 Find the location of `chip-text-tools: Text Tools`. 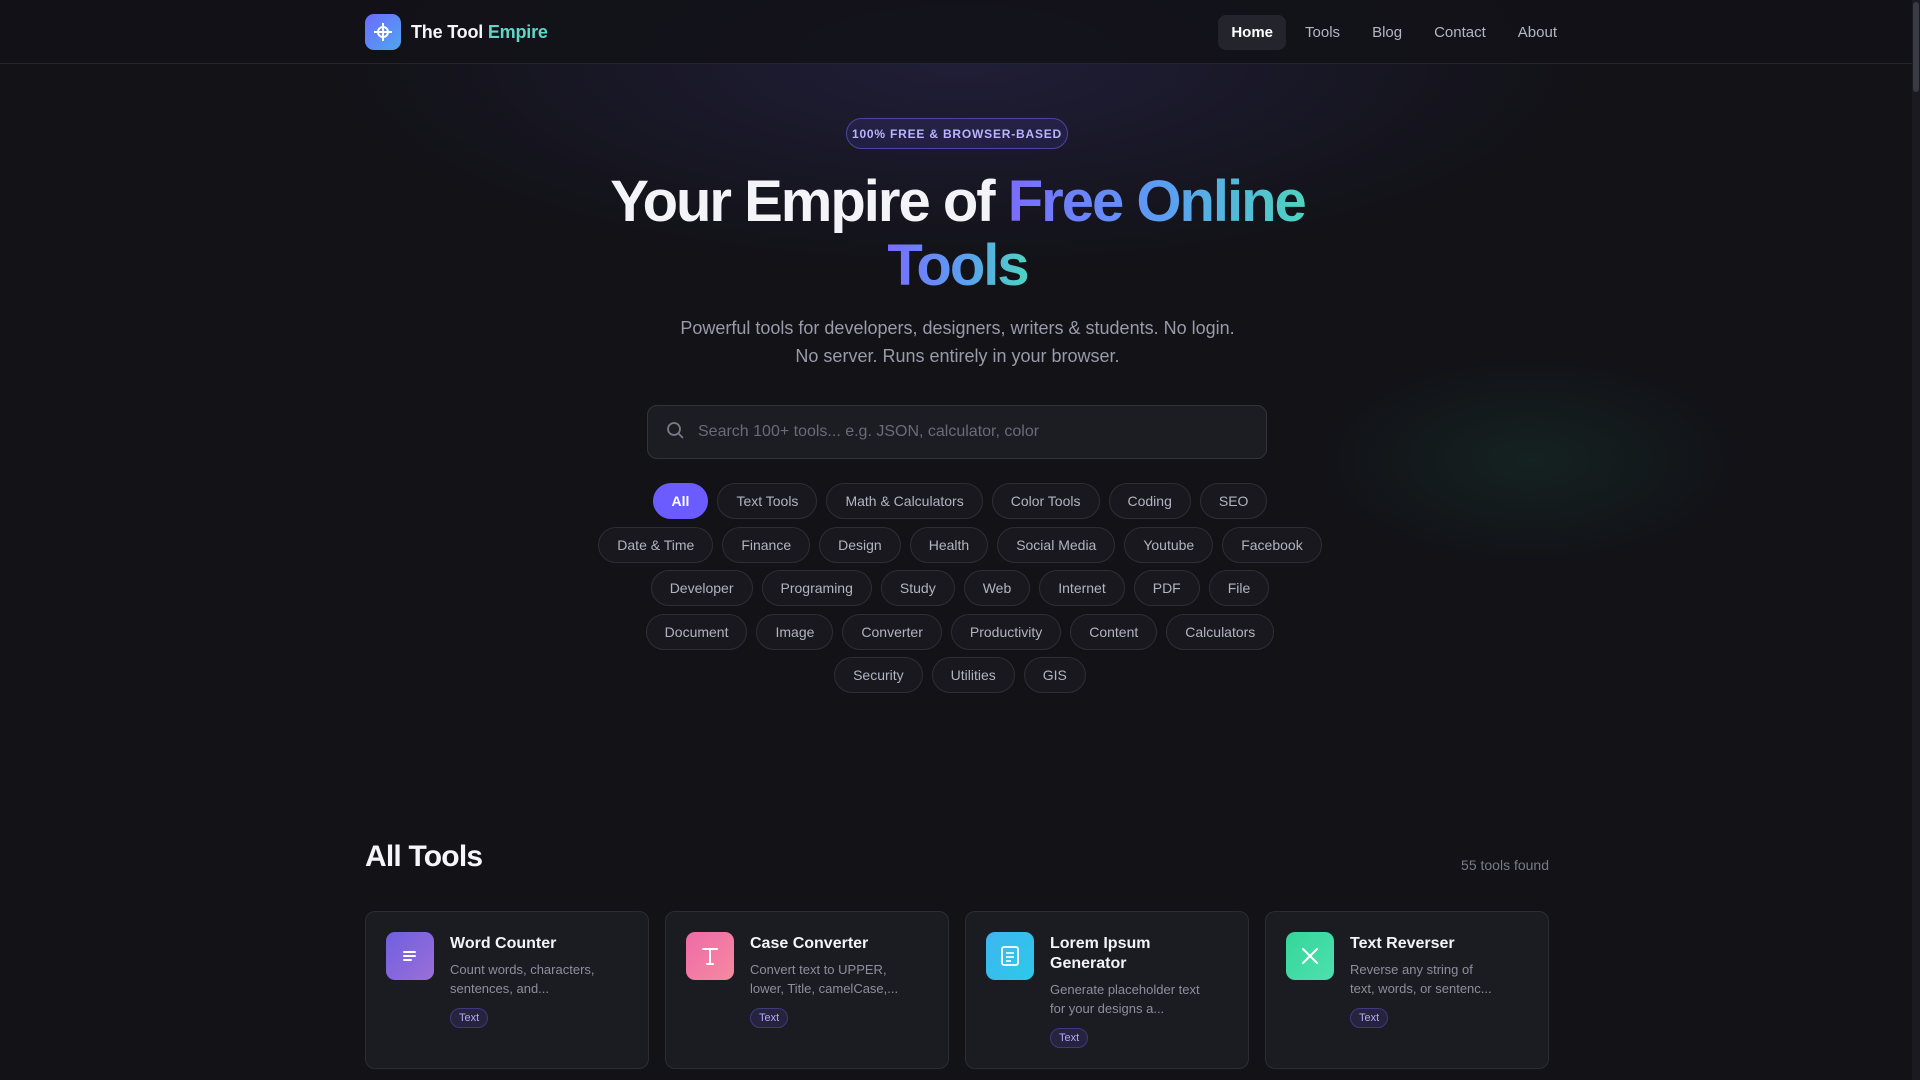

chip-text-tools: Text Tools is located at coordinates (767, 501).